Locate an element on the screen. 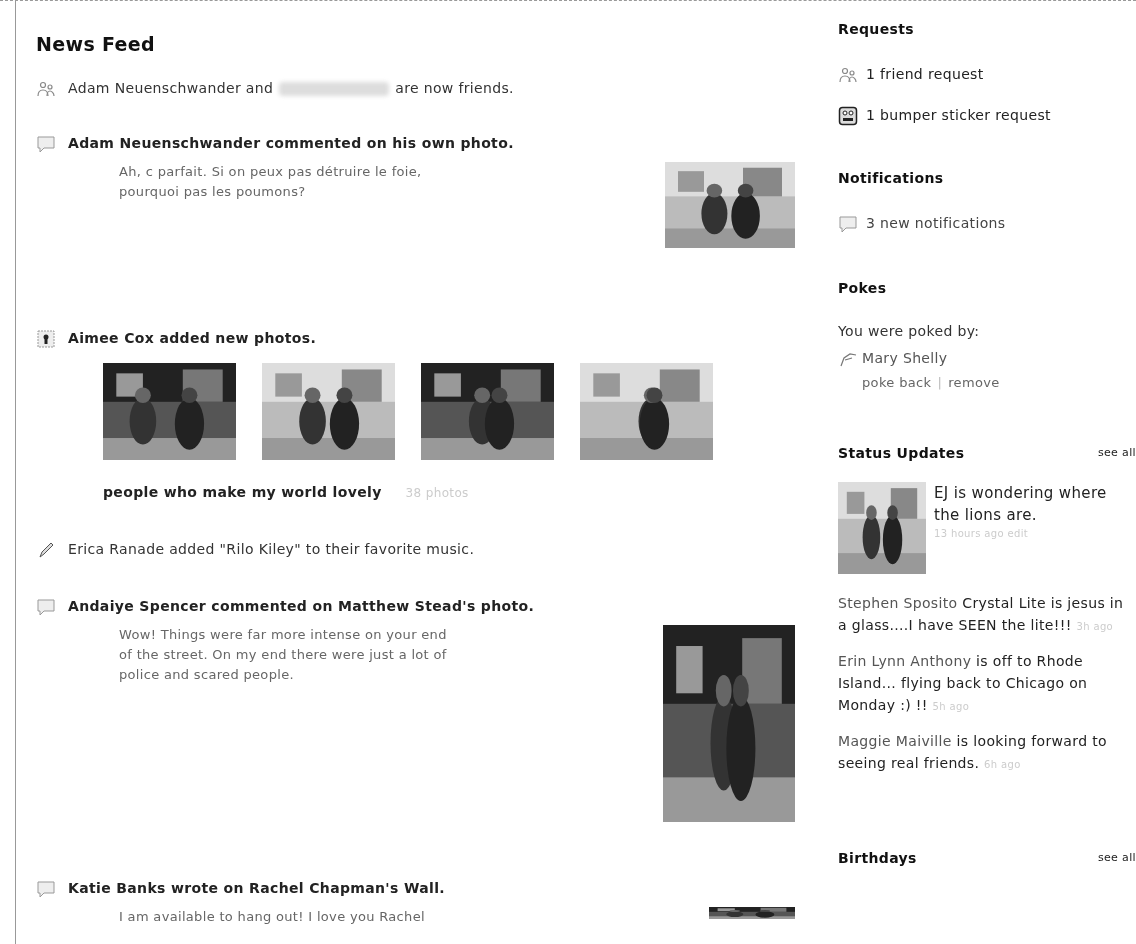 This screenshot has width=1136, height=944. comment-text: Ah, c parfait. Si on peux pas détruire le foie, pourquoi pas les poumons? is located at coordinates (271, 182).